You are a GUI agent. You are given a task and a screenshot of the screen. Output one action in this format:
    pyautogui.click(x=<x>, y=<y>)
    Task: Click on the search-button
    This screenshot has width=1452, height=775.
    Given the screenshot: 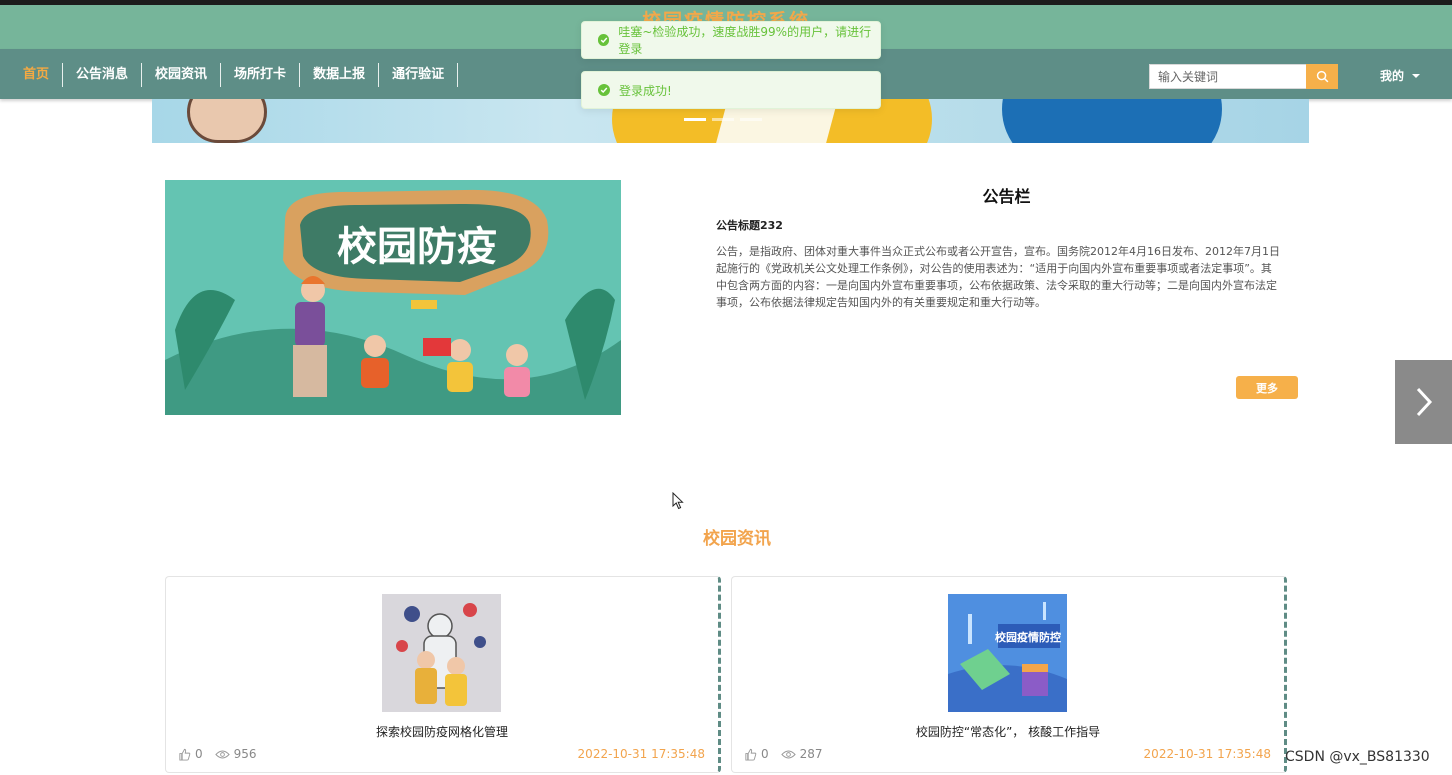 What is the action you would take?
    pyautogui.click(x=1322, y=76)
    